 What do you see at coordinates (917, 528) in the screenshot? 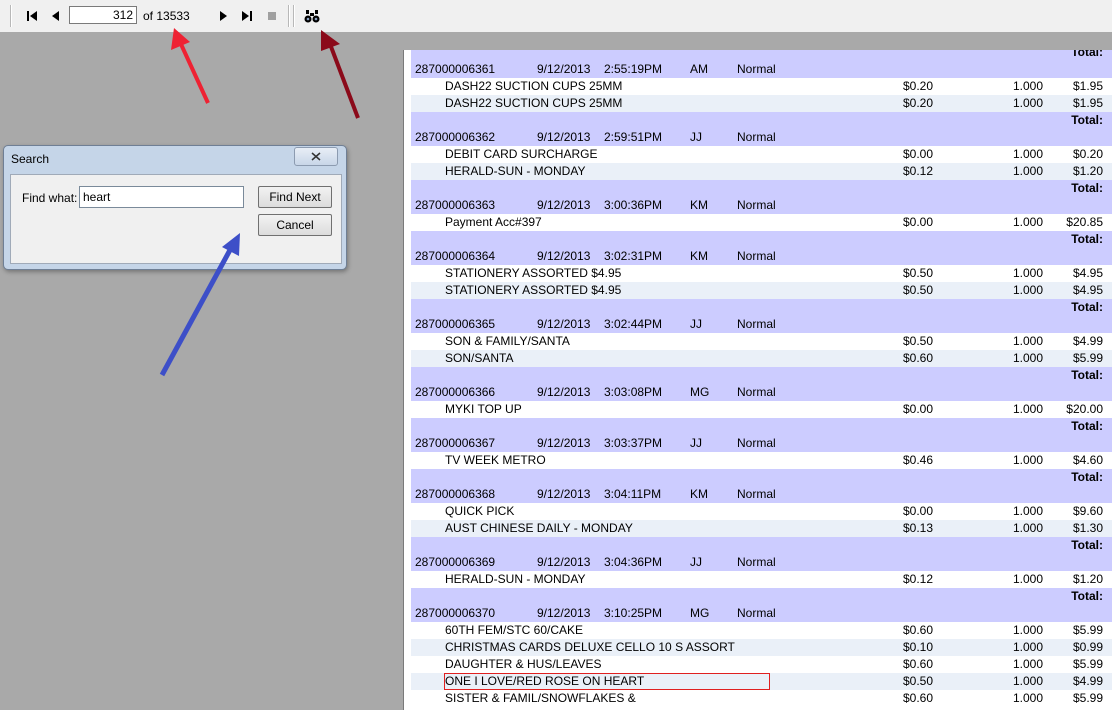
I see `item-price: $0.13` at bounding box center [917, 528].